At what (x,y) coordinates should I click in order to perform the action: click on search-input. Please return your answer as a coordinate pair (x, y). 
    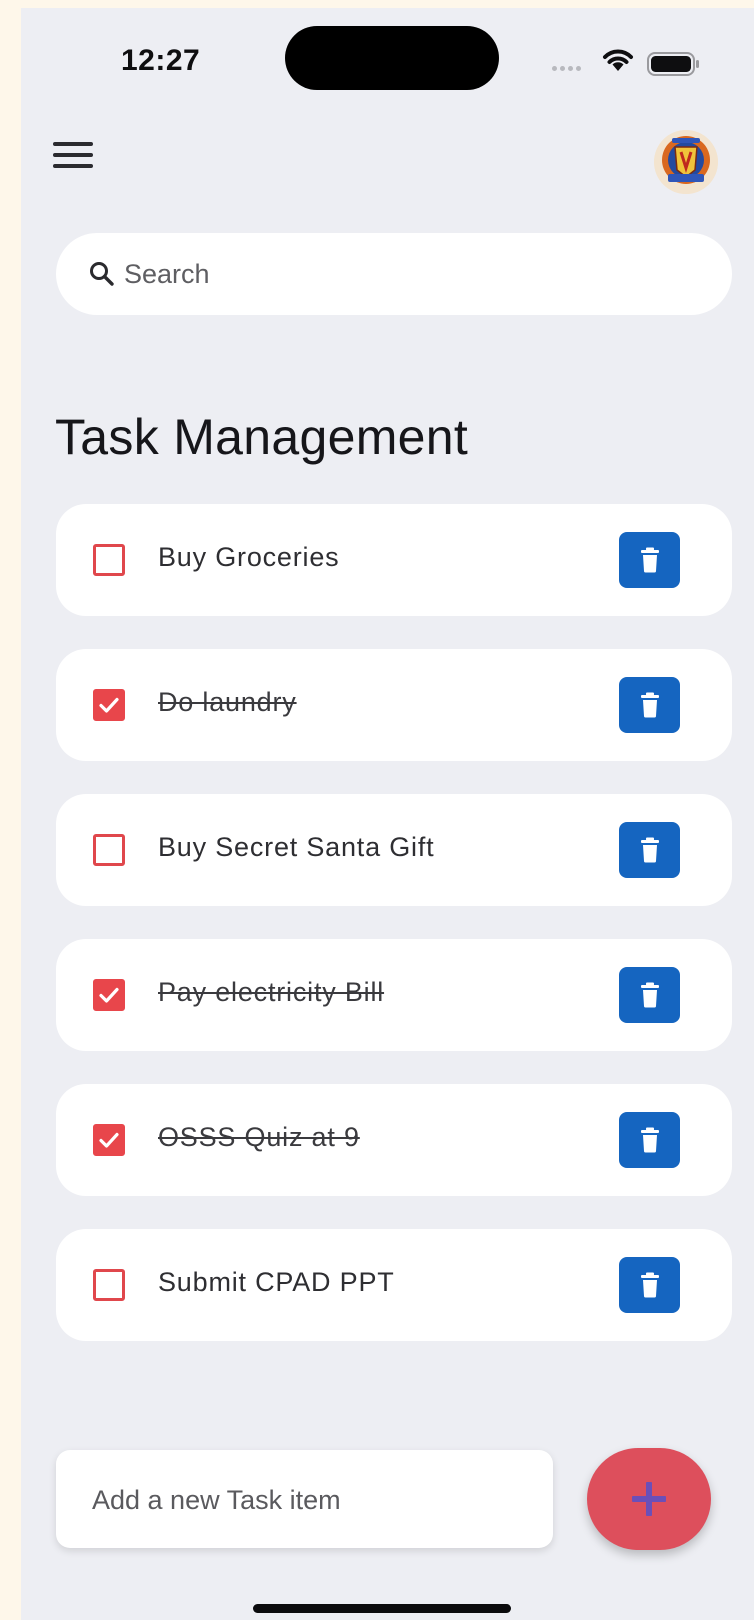
    Looking at the image, I should click on (404, 274).